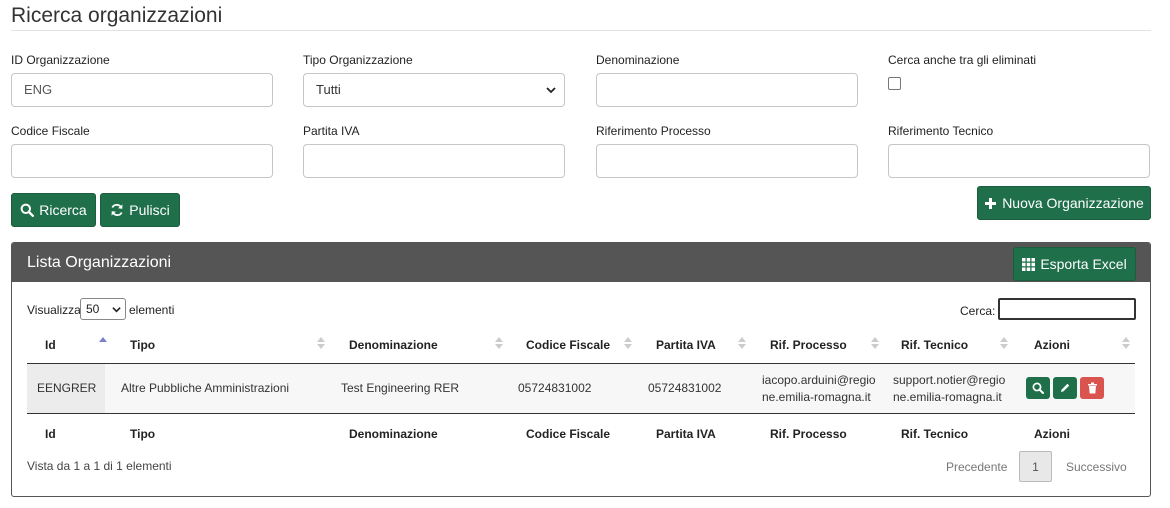  I want to click on panel-title: Lista Organizzazioni, so click(99, 262).